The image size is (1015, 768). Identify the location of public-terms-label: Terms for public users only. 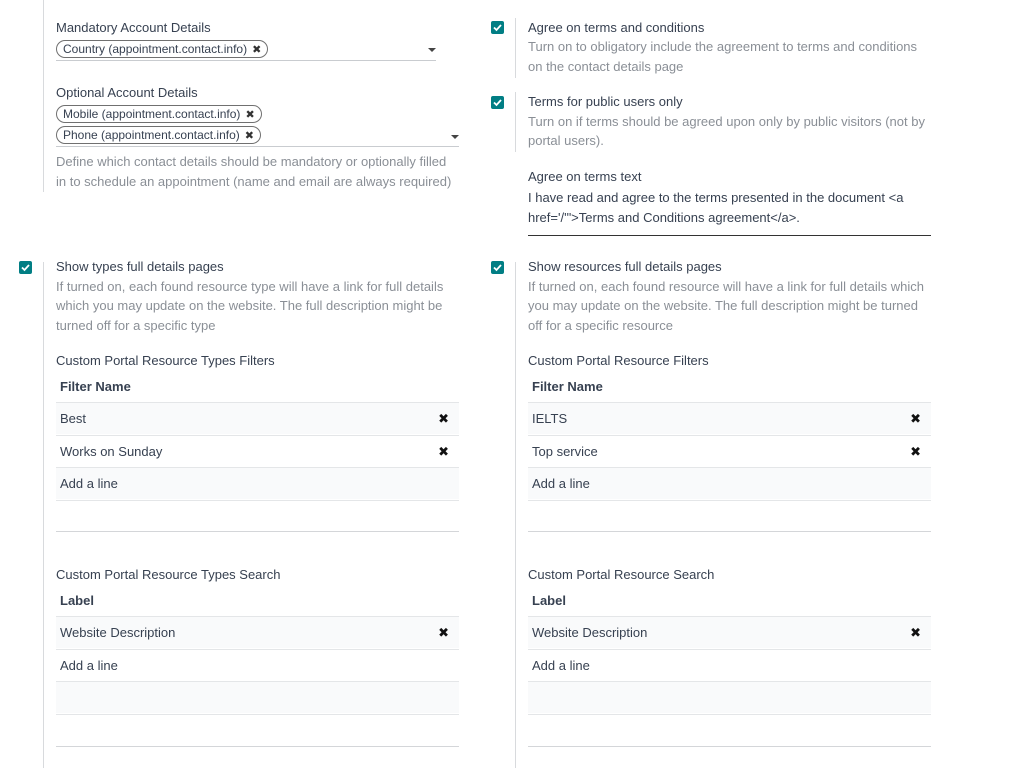
(605, 101).